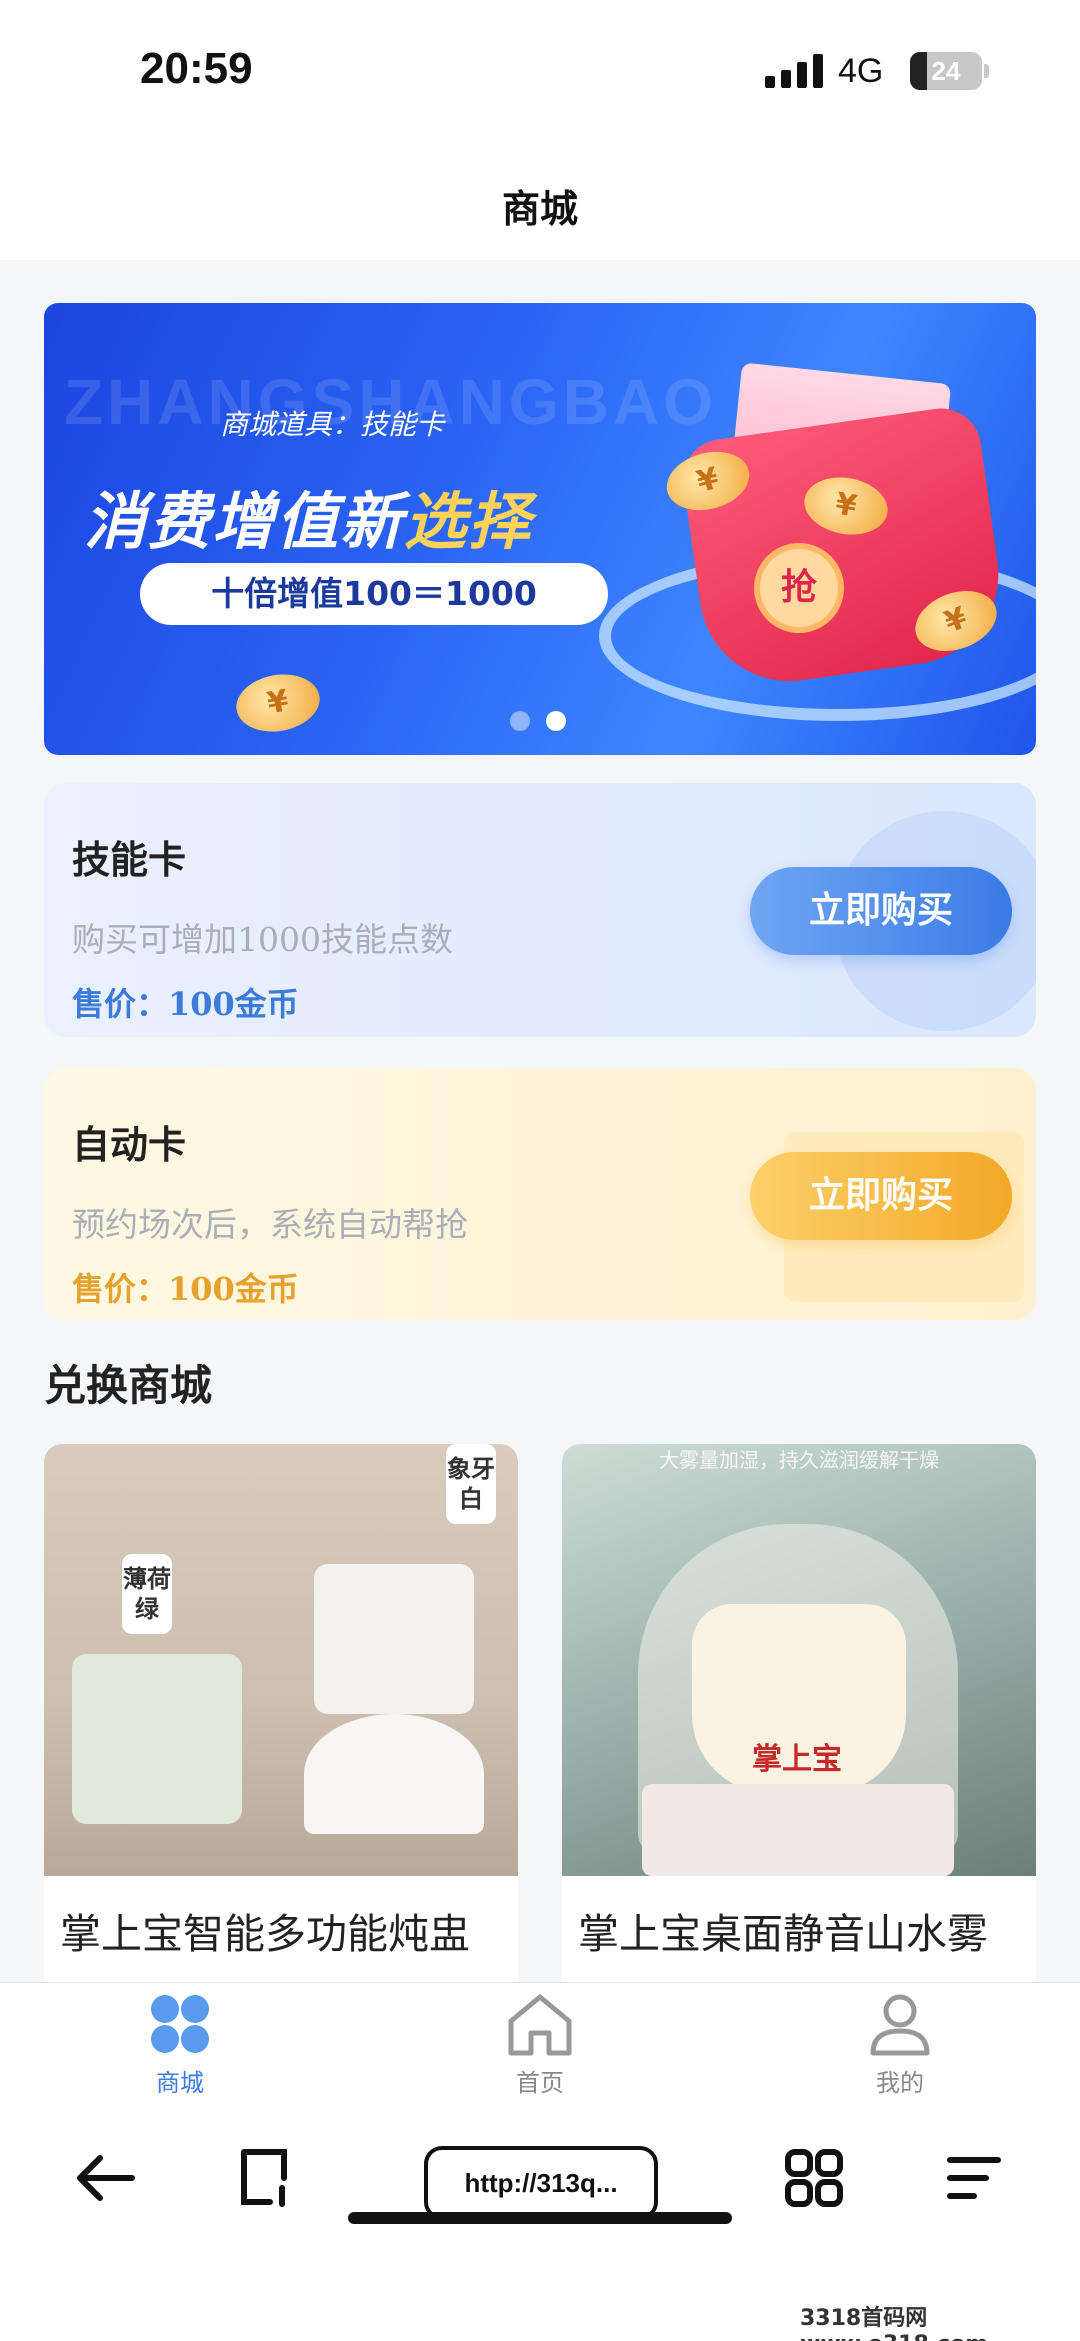 This screenshot has width=1080, height=2341. I want to click on coin-icon: ¥, so click(278, 703).